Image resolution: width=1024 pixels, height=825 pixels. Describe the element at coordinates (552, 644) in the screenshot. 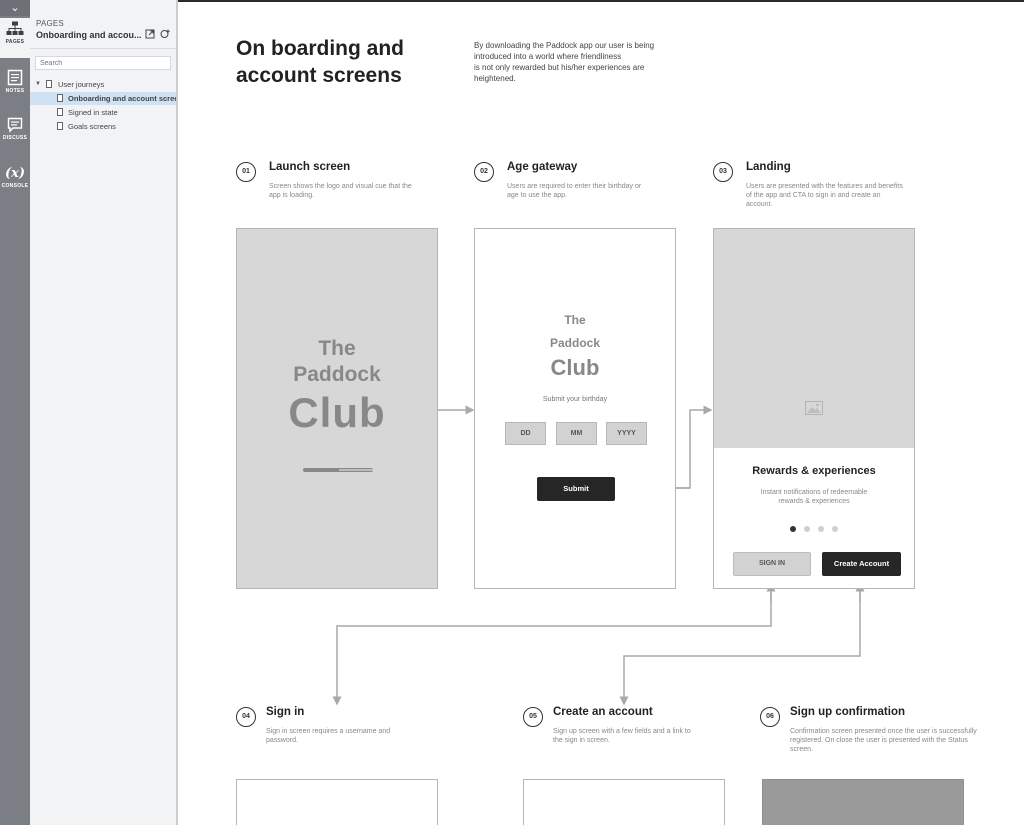

I see `connector-signin-to-step4` at that location.